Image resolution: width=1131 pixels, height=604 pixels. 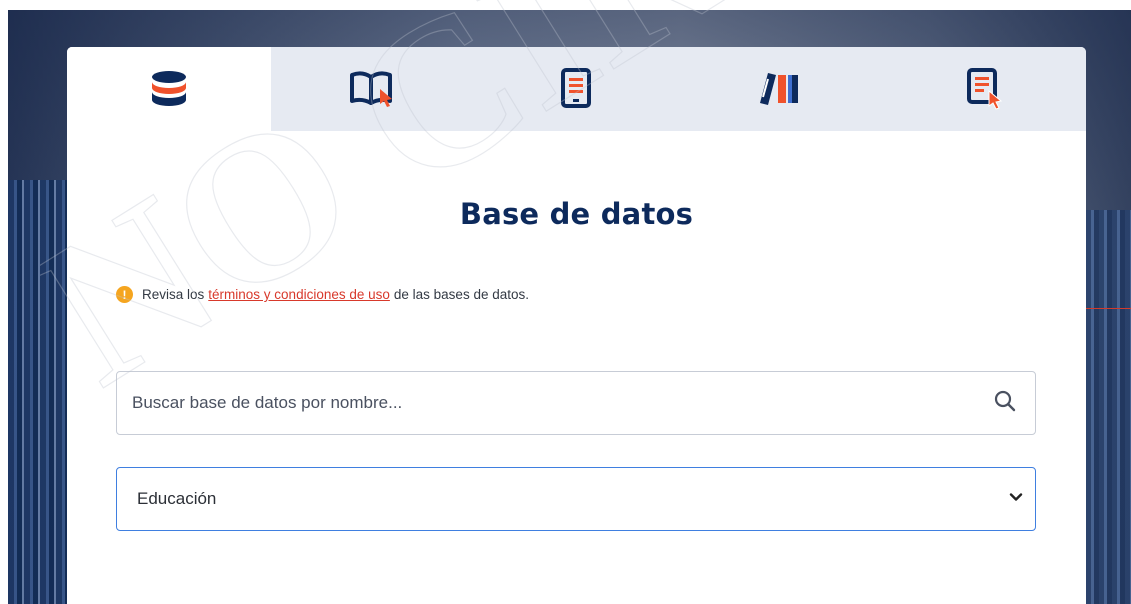 What do you see at coordinates (546, 403) in the screenshot?
I see `search-input` at bounding box center [546, 403].